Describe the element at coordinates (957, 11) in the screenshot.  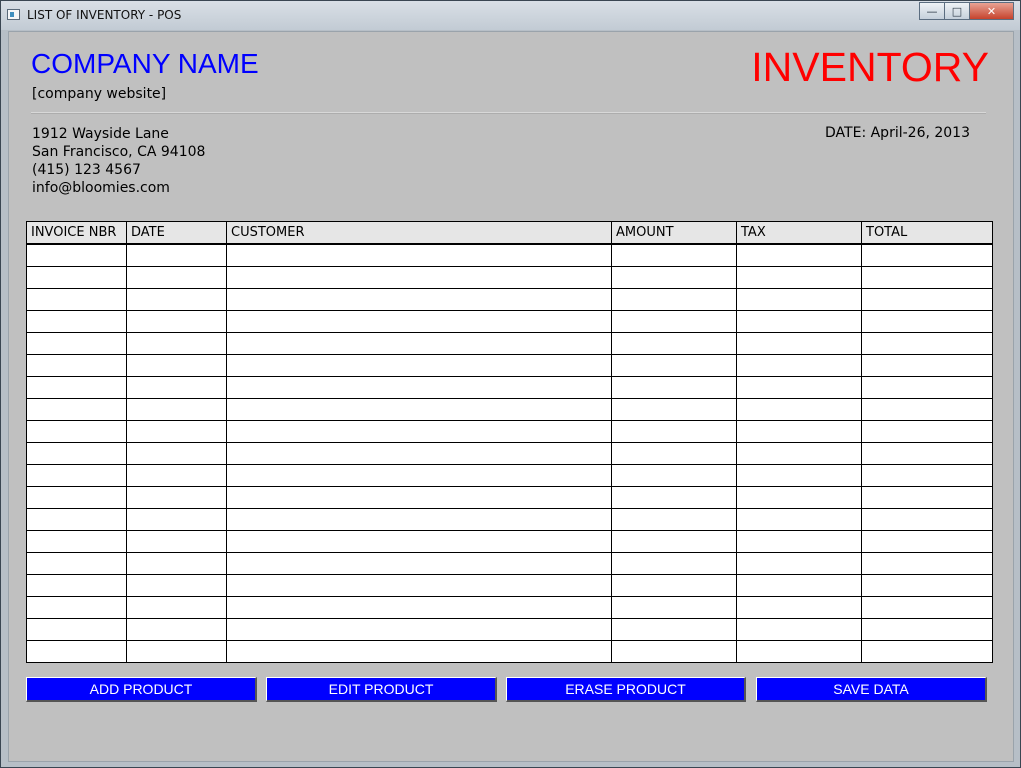
I see `maximize-button: □` at that location.